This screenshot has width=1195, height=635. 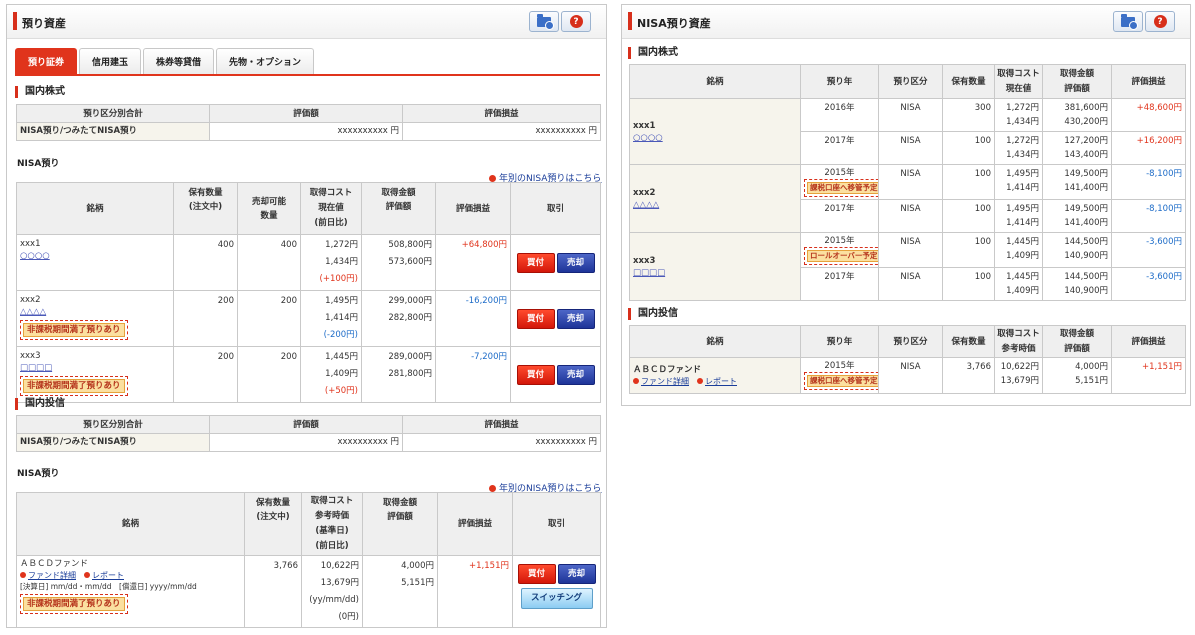 I want to click on profit-loss: +48,600円, so click(x=1148, y=115).